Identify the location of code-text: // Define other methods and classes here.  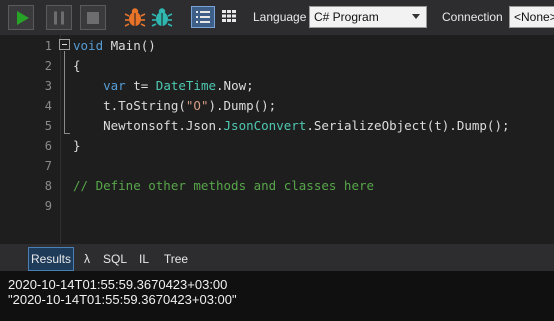
(223, 186).